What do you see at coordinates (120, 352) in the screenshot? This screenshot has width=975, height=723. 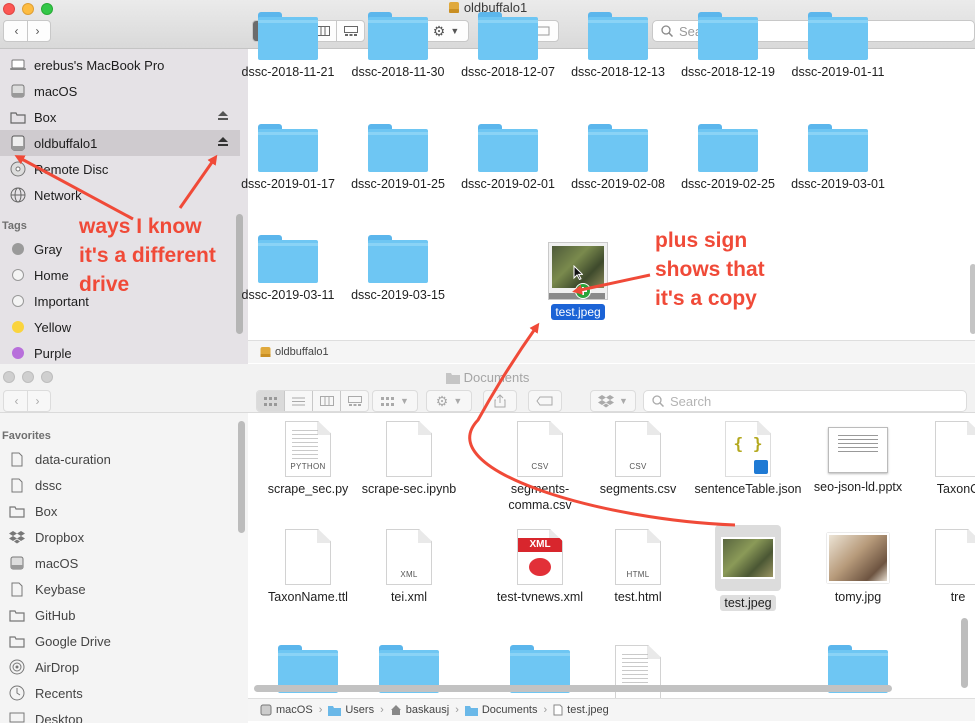 I see `sidebar-tag-purple: Purple` at bounding box center [120, 352].